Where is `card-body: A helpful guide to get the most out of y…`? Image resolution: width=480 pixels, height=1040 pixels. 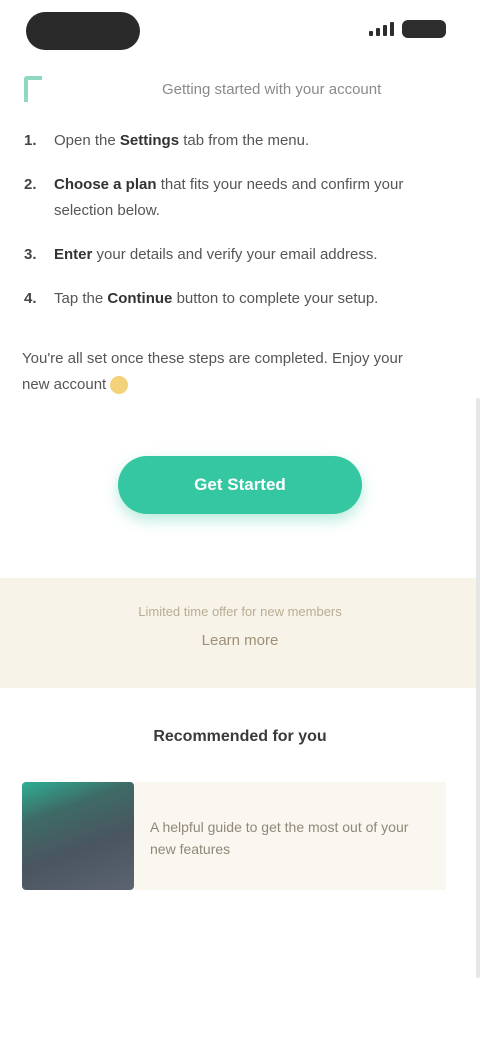 card-body: A helpful guide to get the most out of y… is located at coordinates (290, 836).